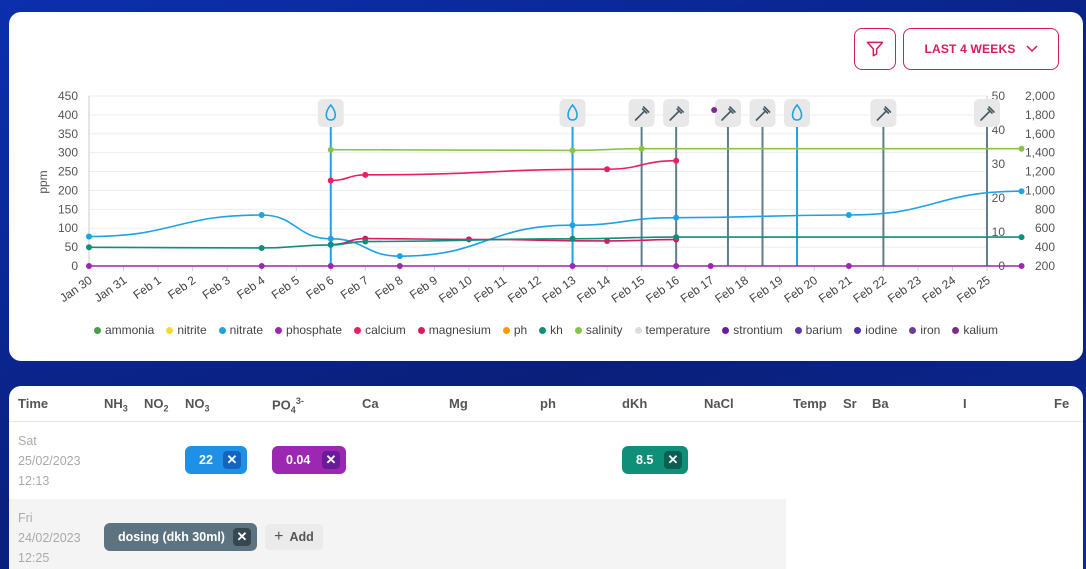  What do you see at coordinates (546, 460) in the screenshot?
I see `table-row: Sat 25/02/2023 12:13 22 ✕ 0.04 ✕ 8.5 ✕` at bounding box center [546, 460].